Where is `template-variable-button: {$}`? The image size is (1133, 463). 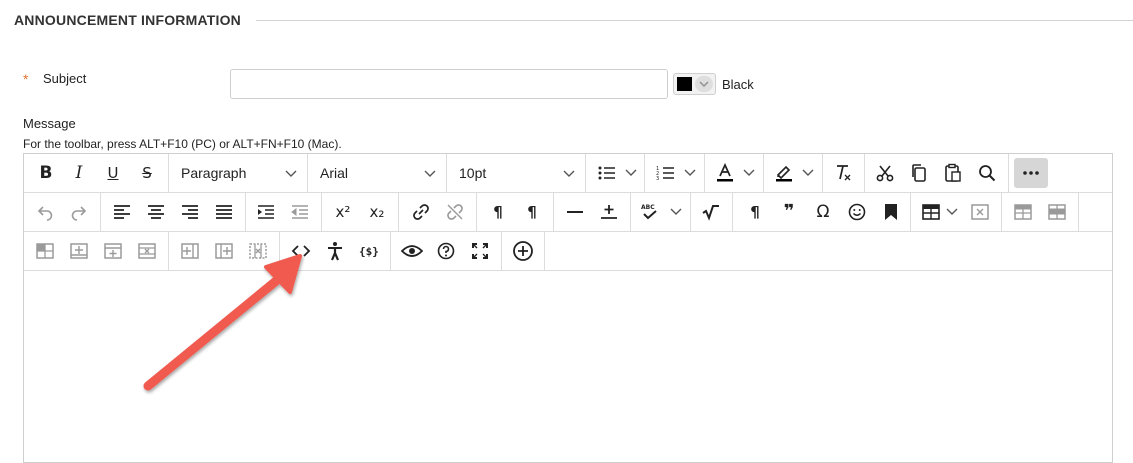
template-variable-button: {$} is located at coordinates (369, 251).